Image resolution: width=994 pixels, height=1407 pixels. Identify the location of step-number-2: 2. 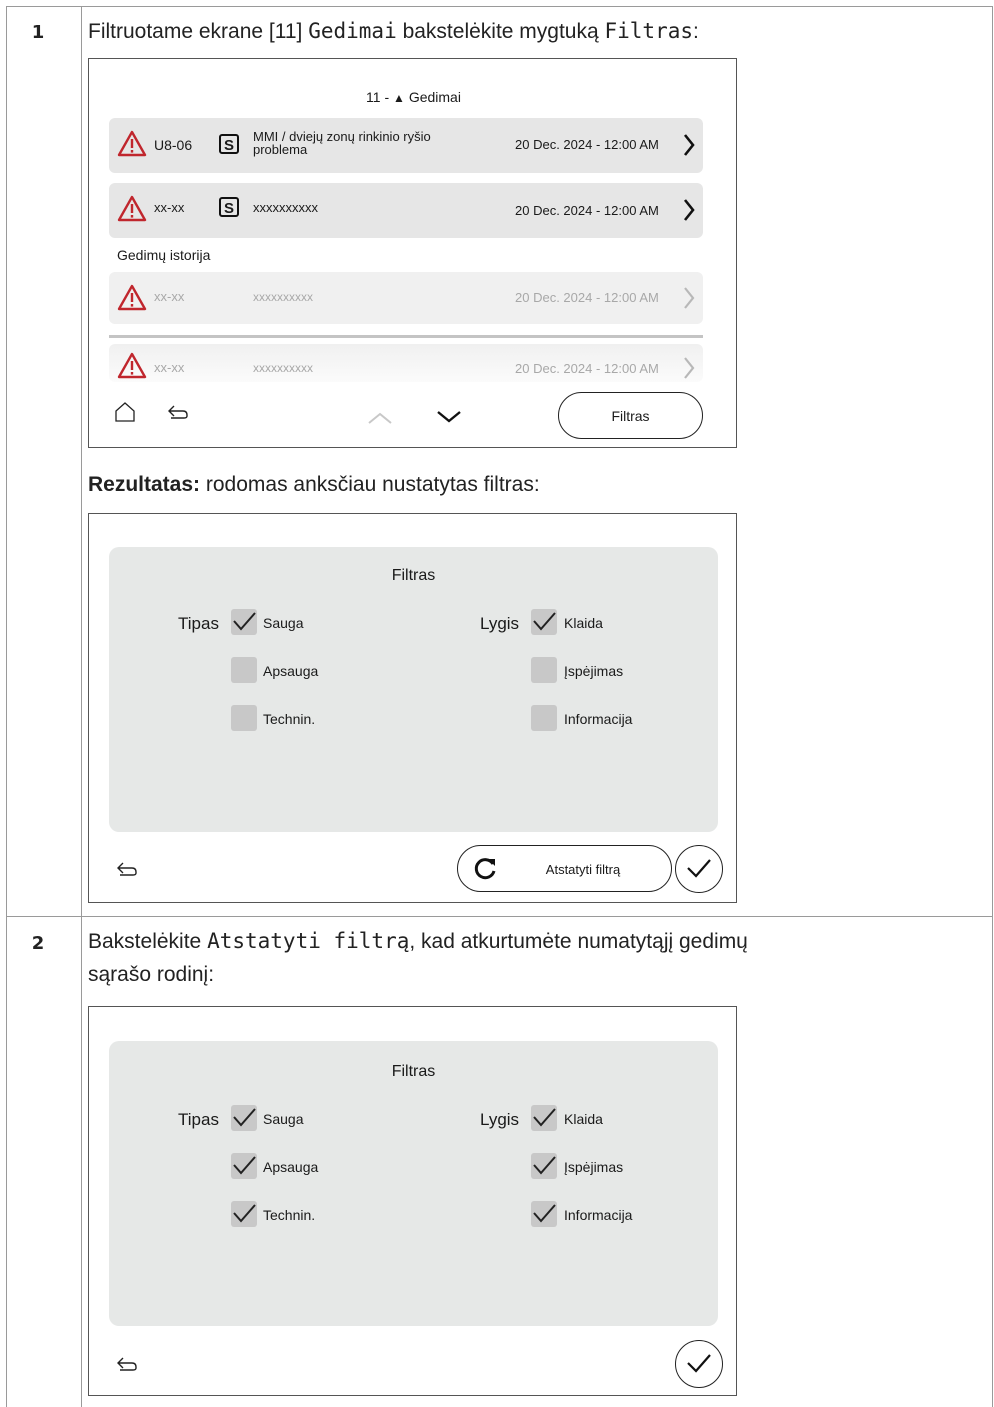
(38, 943).